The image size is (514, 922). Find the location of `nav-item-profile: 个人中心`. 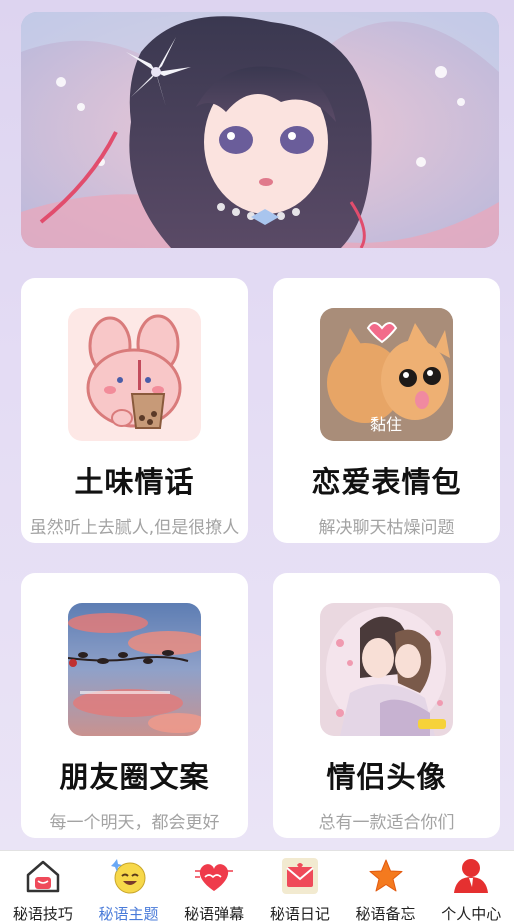

nav-item-profile: 个人中心 is located at coordinates (471, 886).